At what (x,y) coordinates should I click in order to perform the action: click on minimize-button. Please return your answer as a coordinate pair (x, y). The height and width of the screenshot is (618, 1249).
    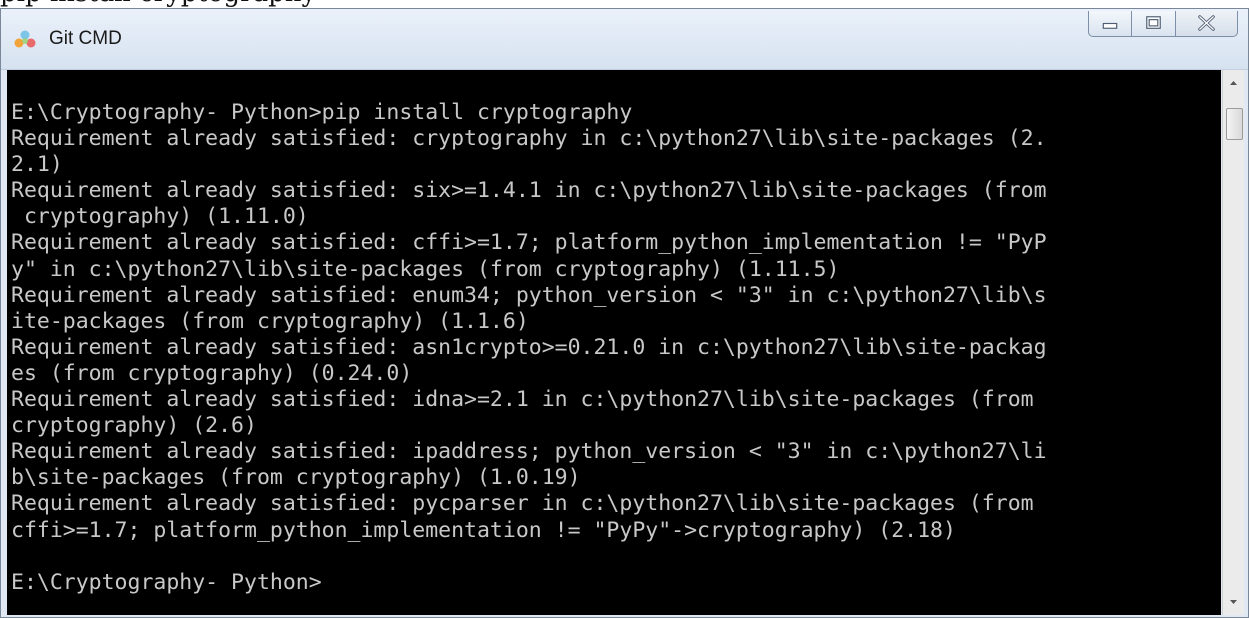
    Looking at the image, I should click on (1110, 24).